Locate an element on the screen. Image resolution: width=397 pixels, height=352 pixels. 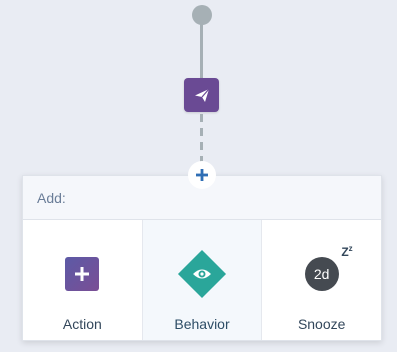
sleep-z-icon: Zz is located at coordinates (347, 251).